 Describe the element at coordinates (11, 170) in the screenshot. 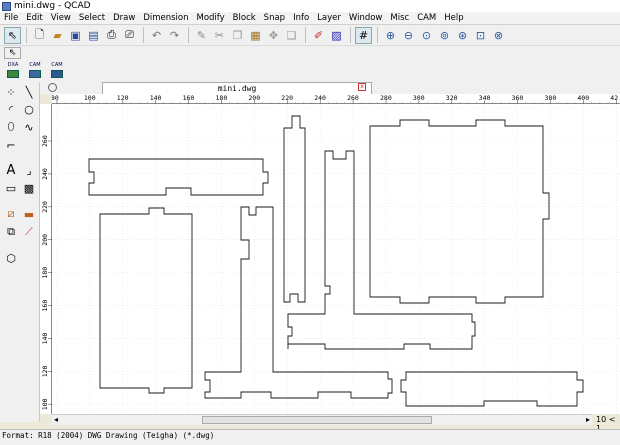

I see `text-tool-icon: A` at that location.